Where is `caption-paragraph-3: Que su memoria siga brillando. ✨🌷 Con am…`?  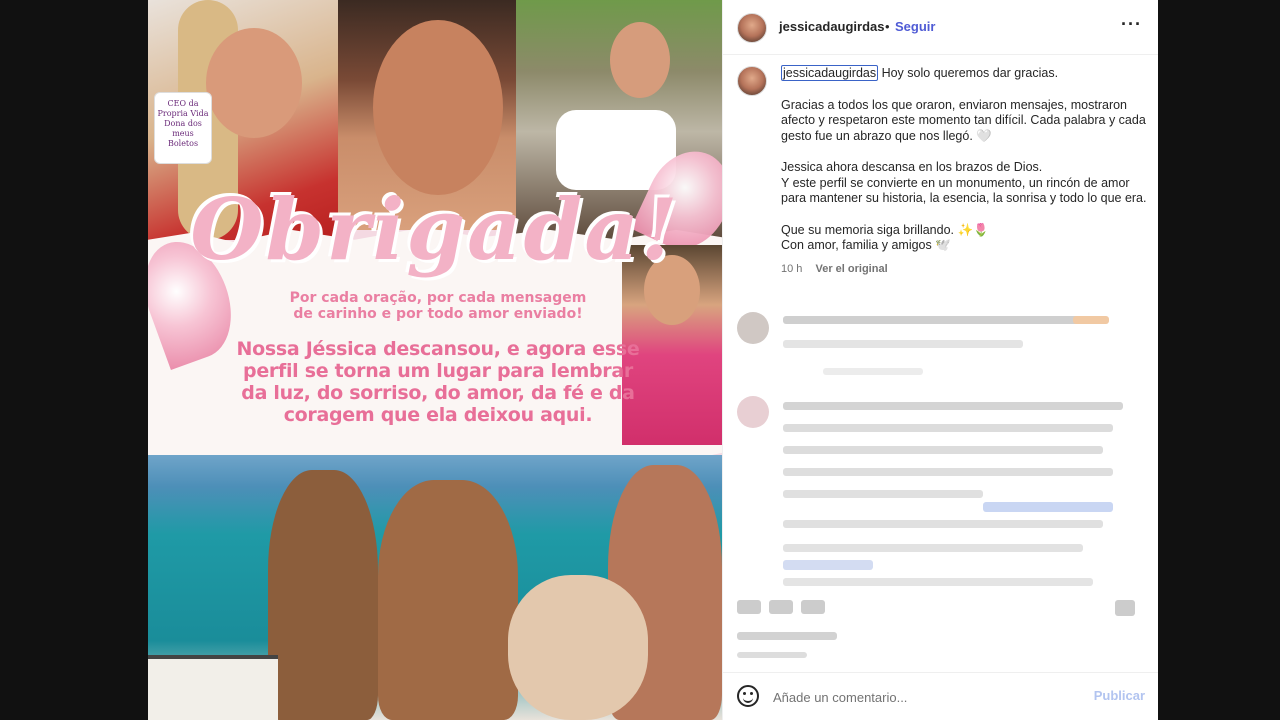
caption-paragraph-3: Que su memoria siga brillando. ✨🌷 Con am… is located at coordinates (885, 237).